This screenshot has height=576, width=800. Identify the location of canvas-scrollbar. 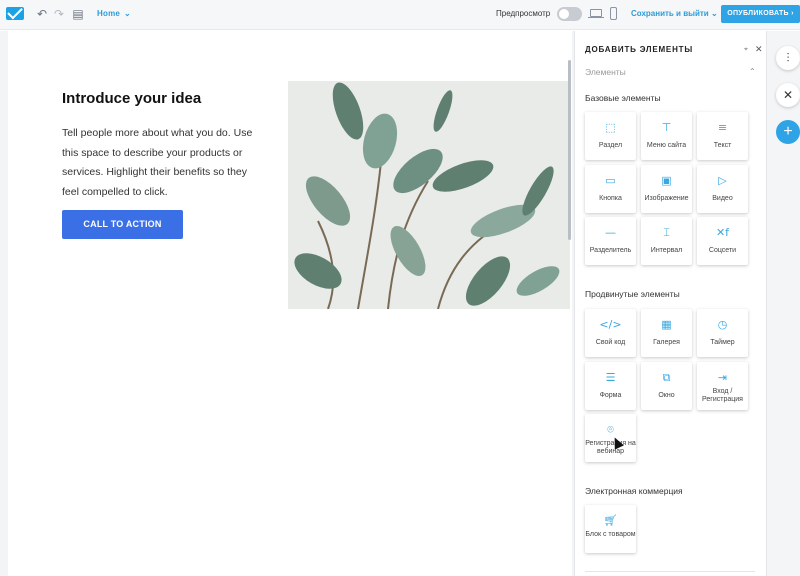
(569, 150).